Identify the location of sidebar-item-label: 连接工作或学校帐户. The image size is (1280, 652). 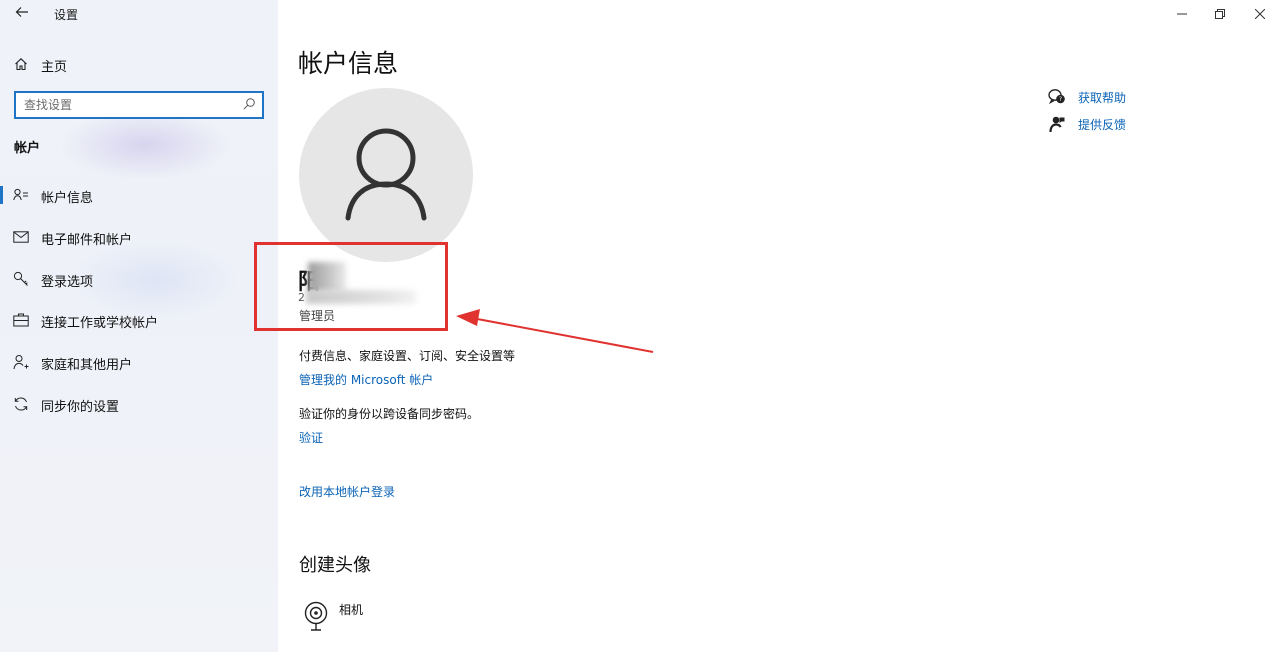
(100, 323).